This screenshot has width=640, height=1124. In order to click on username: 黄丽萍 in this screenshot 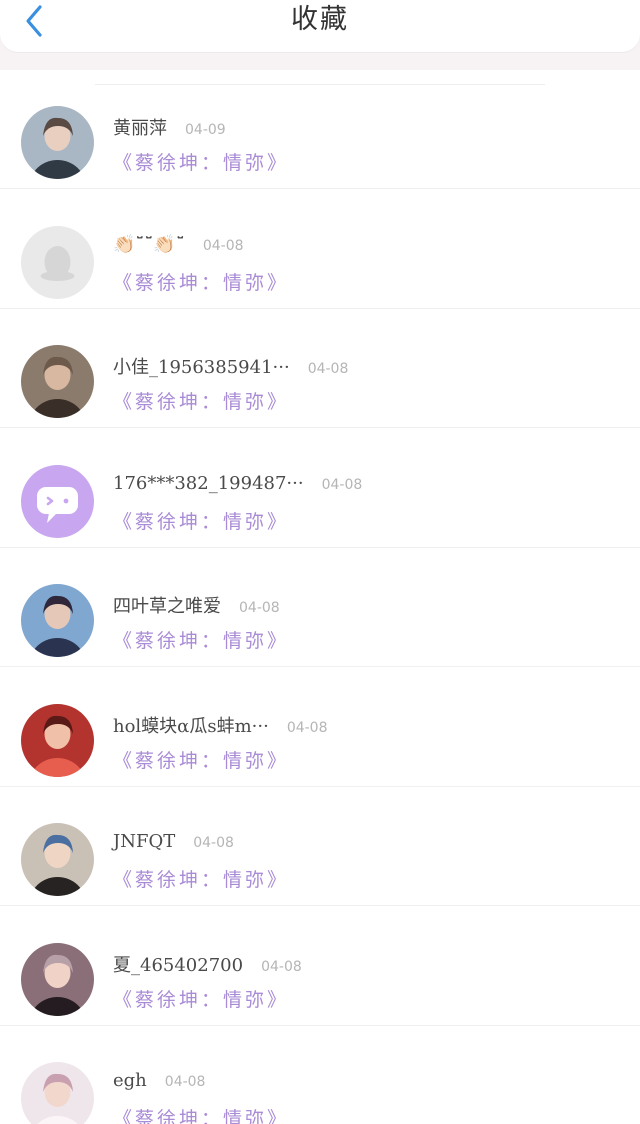, I will do `click(140, 127)`.